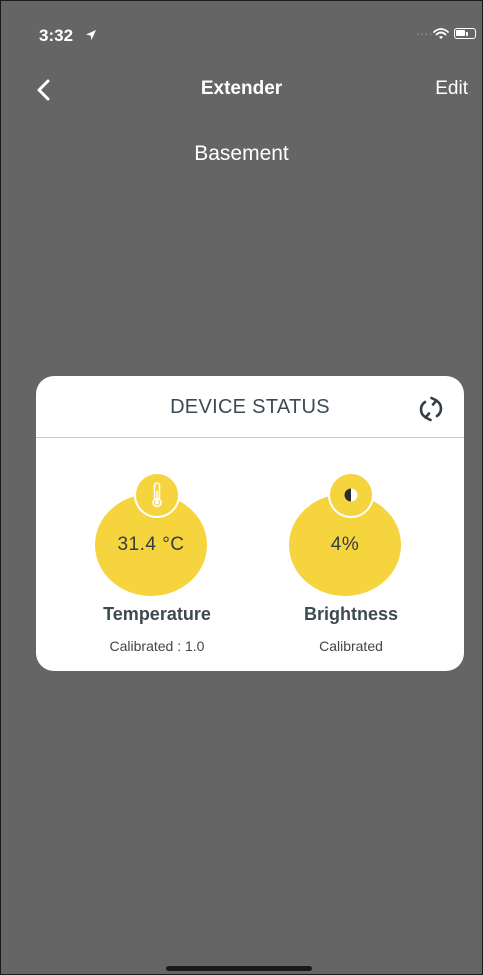 The width and height of the screenshot is (483, 975). What do you see at coordinates (56, 35) in the screenshot?
I see `status-time: 3:32` at bounding box center [56, 35].